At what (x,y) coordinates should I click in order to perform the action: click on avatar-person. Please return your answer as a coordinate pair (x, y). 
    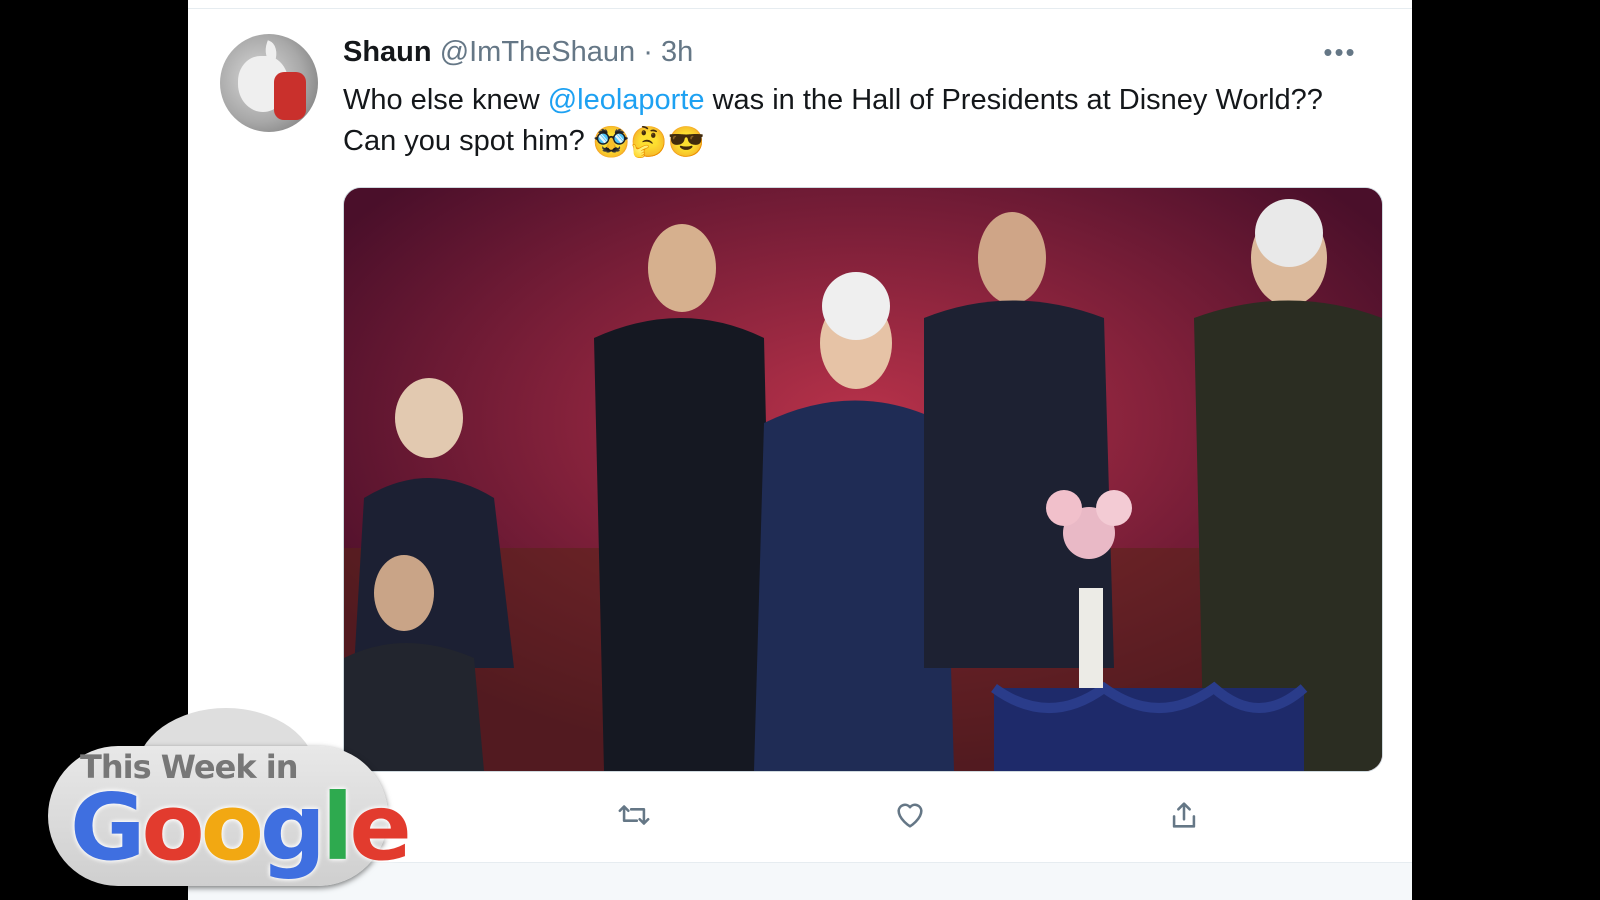
    Looking at the image, I should click on (290, 96).